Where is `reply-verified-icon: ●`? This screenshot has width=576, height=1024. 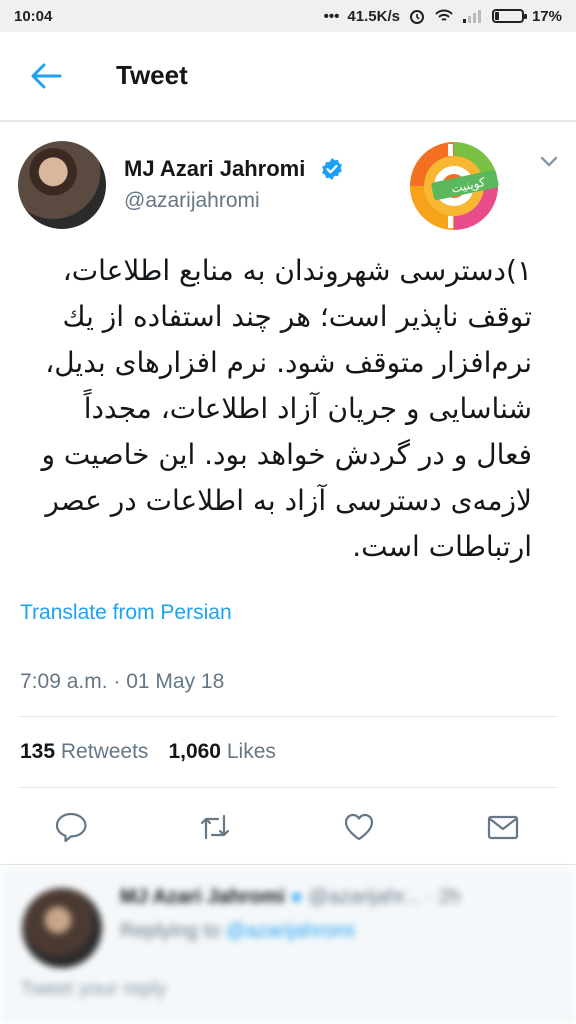
reply-verified-icon: ● is located at coordinates (296, 897).